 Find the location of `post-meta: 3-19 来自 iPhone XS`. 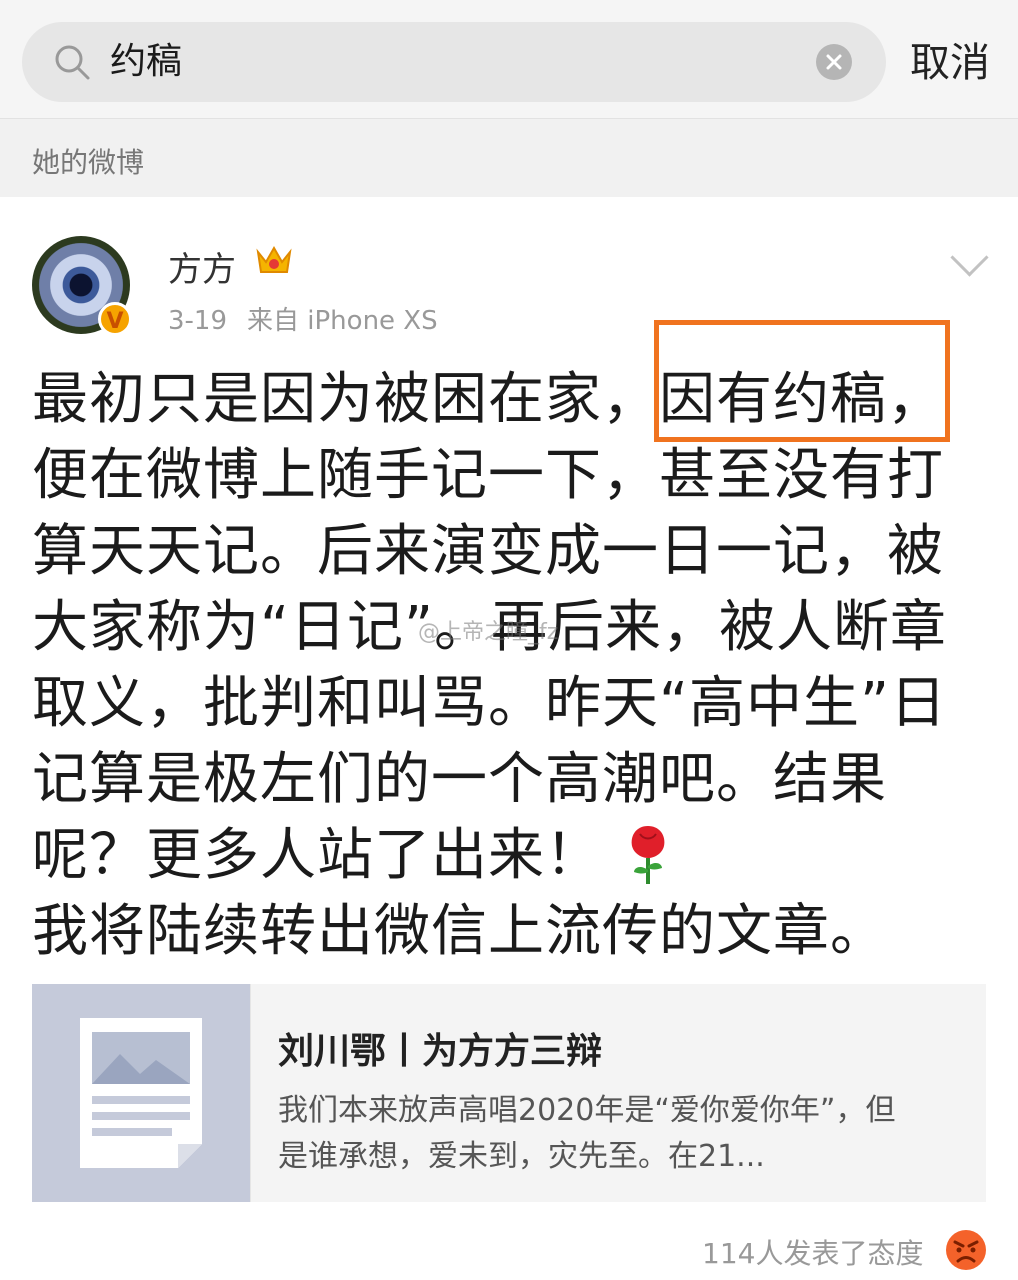

post-meta: 3-19 来自 iPhone XS is located at coordinates (313, 318).